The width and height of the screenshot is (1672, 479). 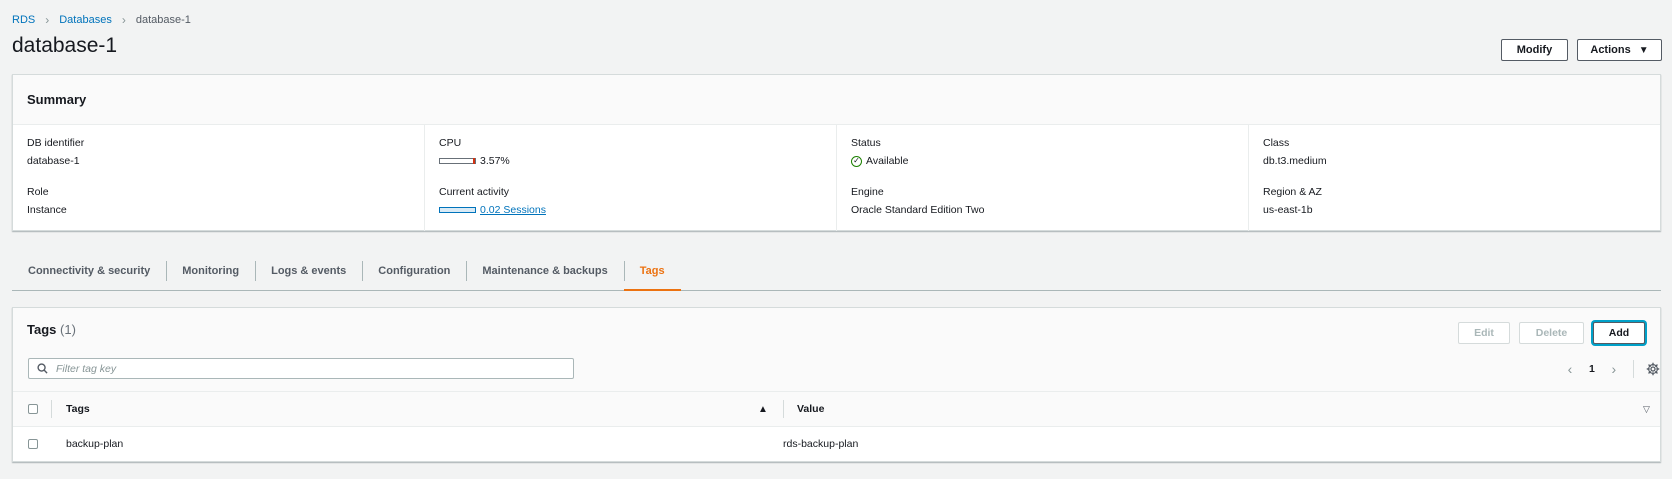 I want to click on tags-count: (1), so click(x=68, y=329).